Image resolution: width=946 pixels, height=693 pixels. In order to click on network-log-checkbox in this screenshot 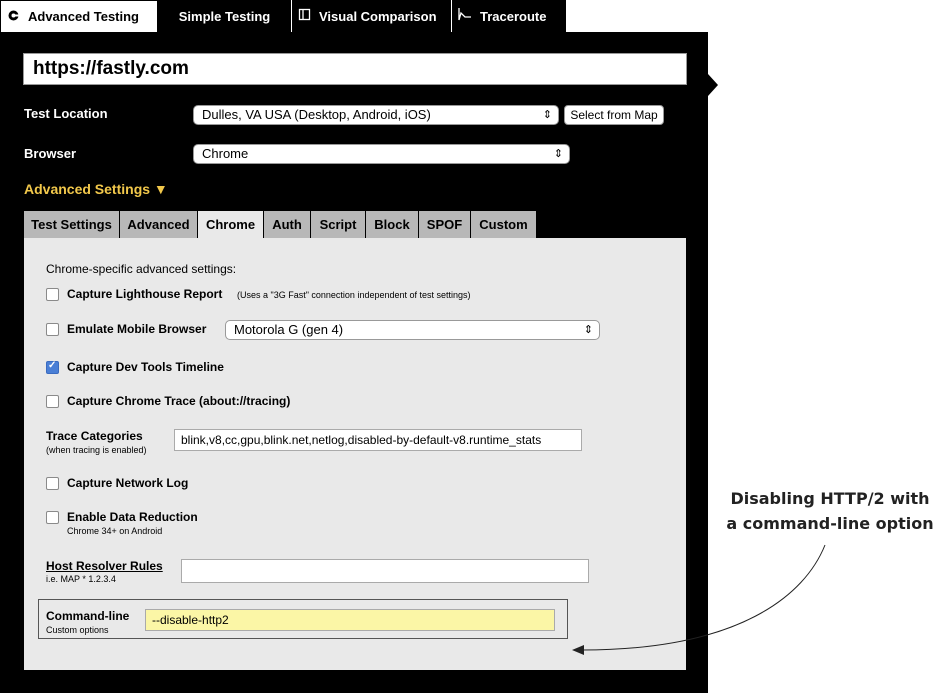, I will do `click(52, 483)`.